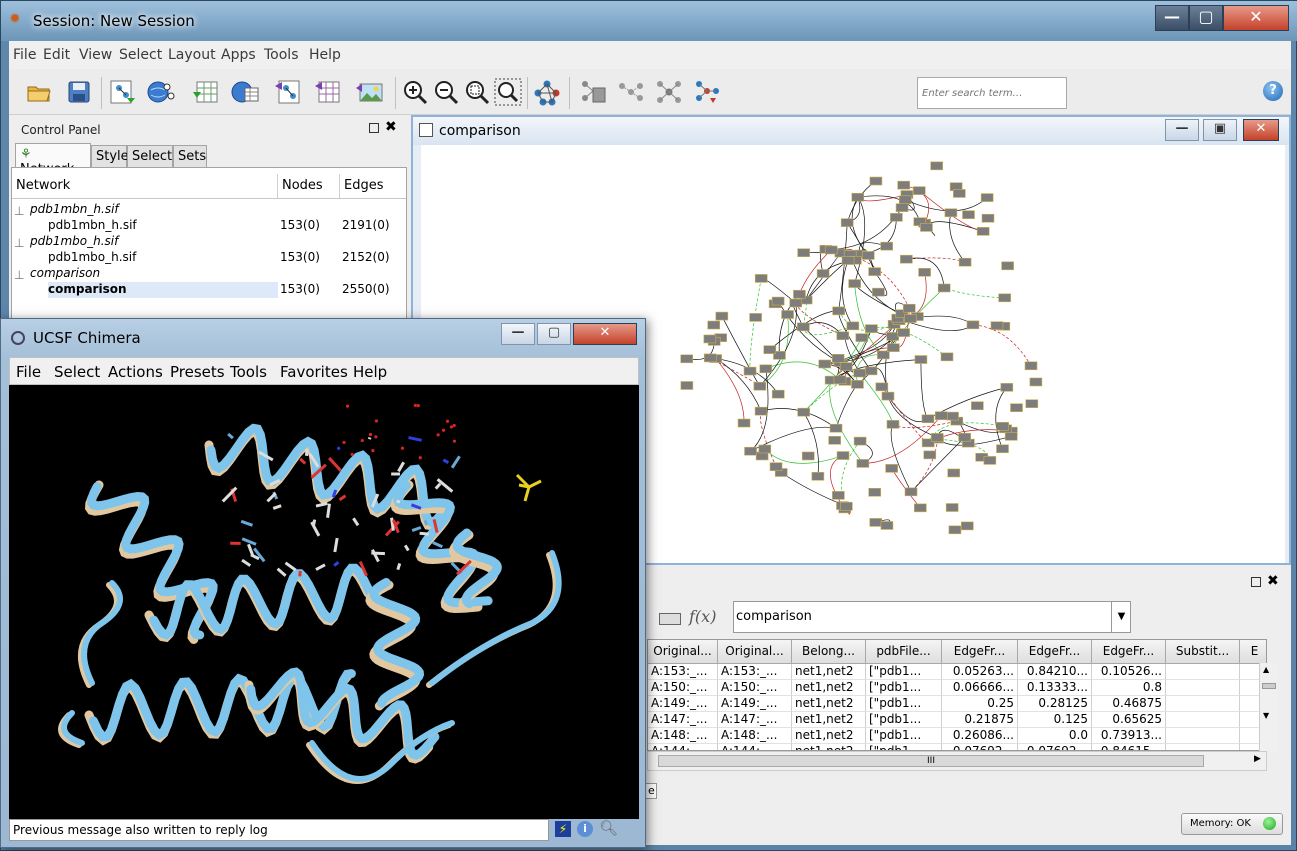 The height and width of the screenshot is (851, 1297). What do you see at coordinates (248, 372) in the screenshot?
I see `chimera-menu-tools: Tools` at bounding box center [248, 372].